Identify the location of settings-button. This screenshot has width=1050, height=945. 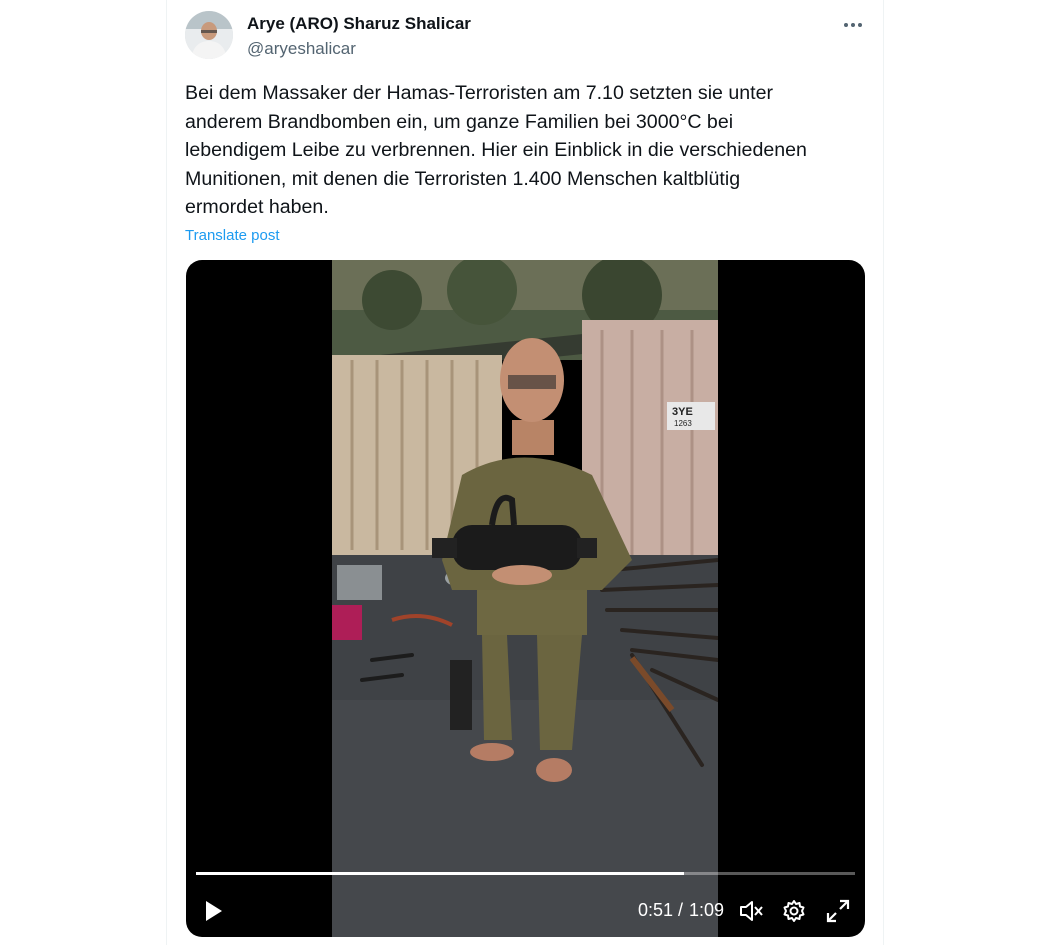
(794, 911).